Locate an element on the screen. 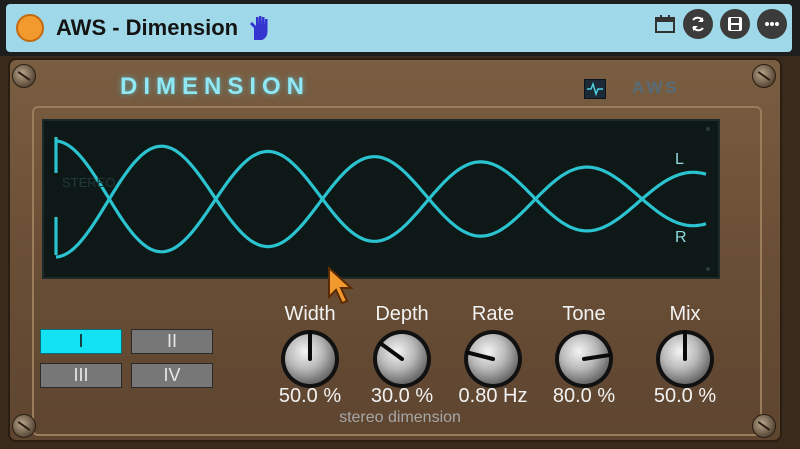 This screenshot has width=800, height=449. power-icon is located at coordinates (30, 28).